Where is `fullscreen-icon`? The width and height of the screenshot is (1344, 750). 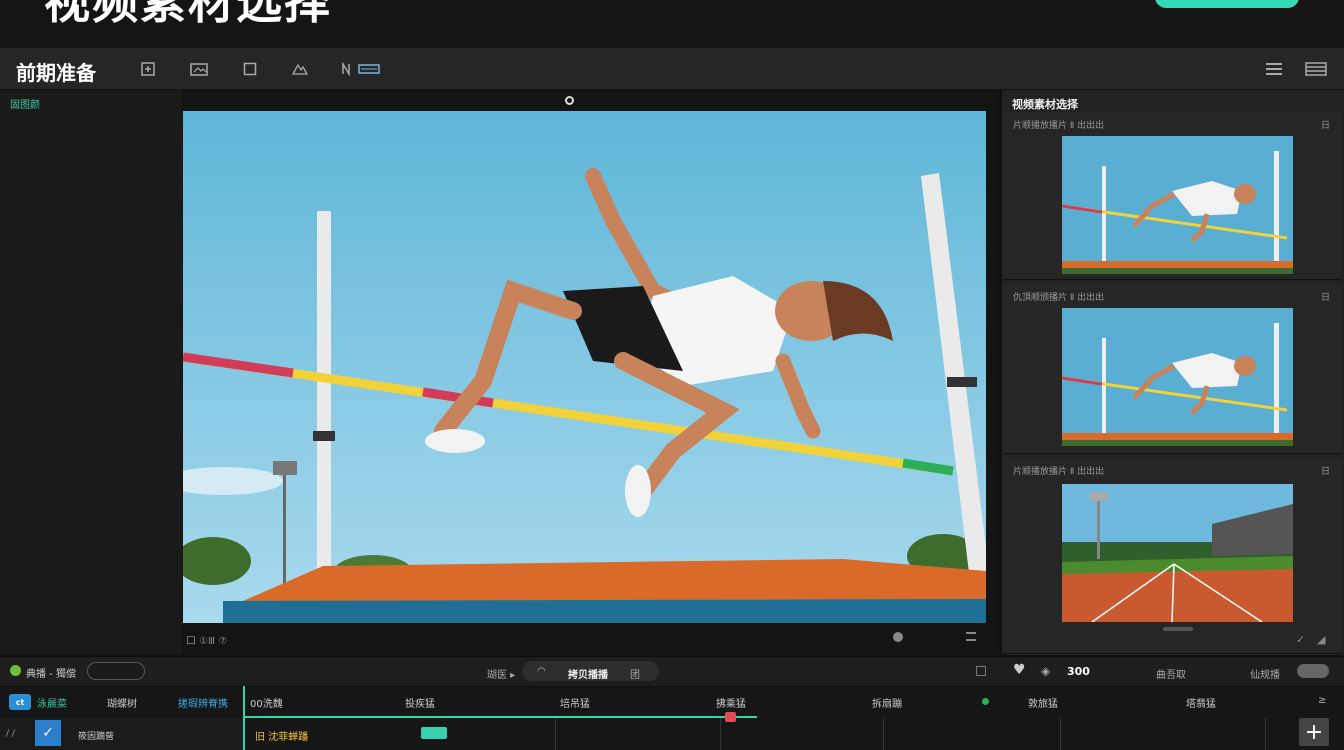
fullscreen-icon is located at coordinates (981, 671).